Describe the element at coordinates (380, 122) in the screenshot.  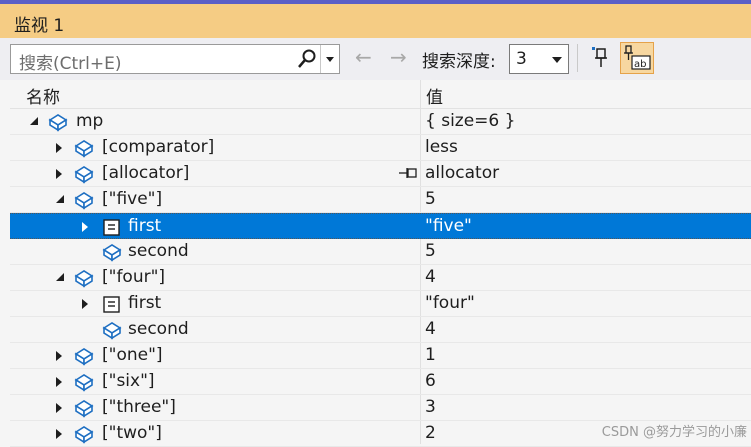
I see `table-row: mp { size=6 }` at that location.